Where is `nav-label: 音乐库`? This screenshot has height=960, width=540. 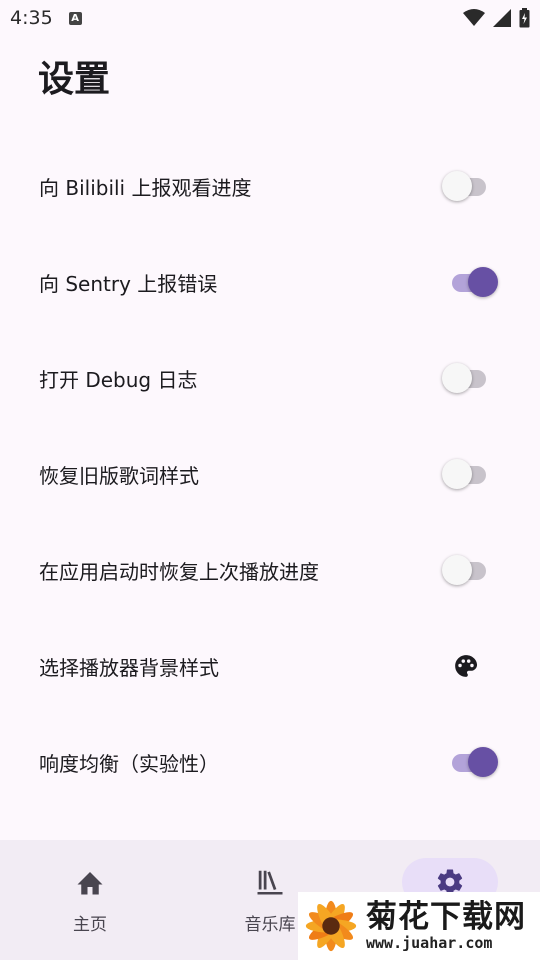
nav-label: 音乐库 is located at coordinates (270, 925).